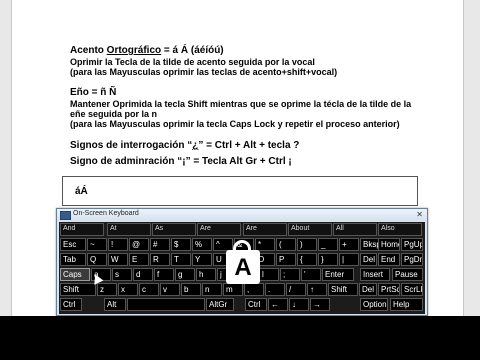 This screenshot has width=480, height=360. I want to click on key-e: E, so click(139, 259).